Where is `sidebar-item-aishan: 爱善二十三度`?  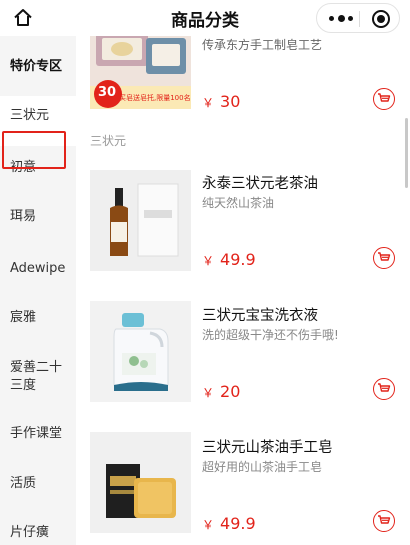 sidebar-item-aishan: 爱善二十三度 is located at coordinates (35, 377).